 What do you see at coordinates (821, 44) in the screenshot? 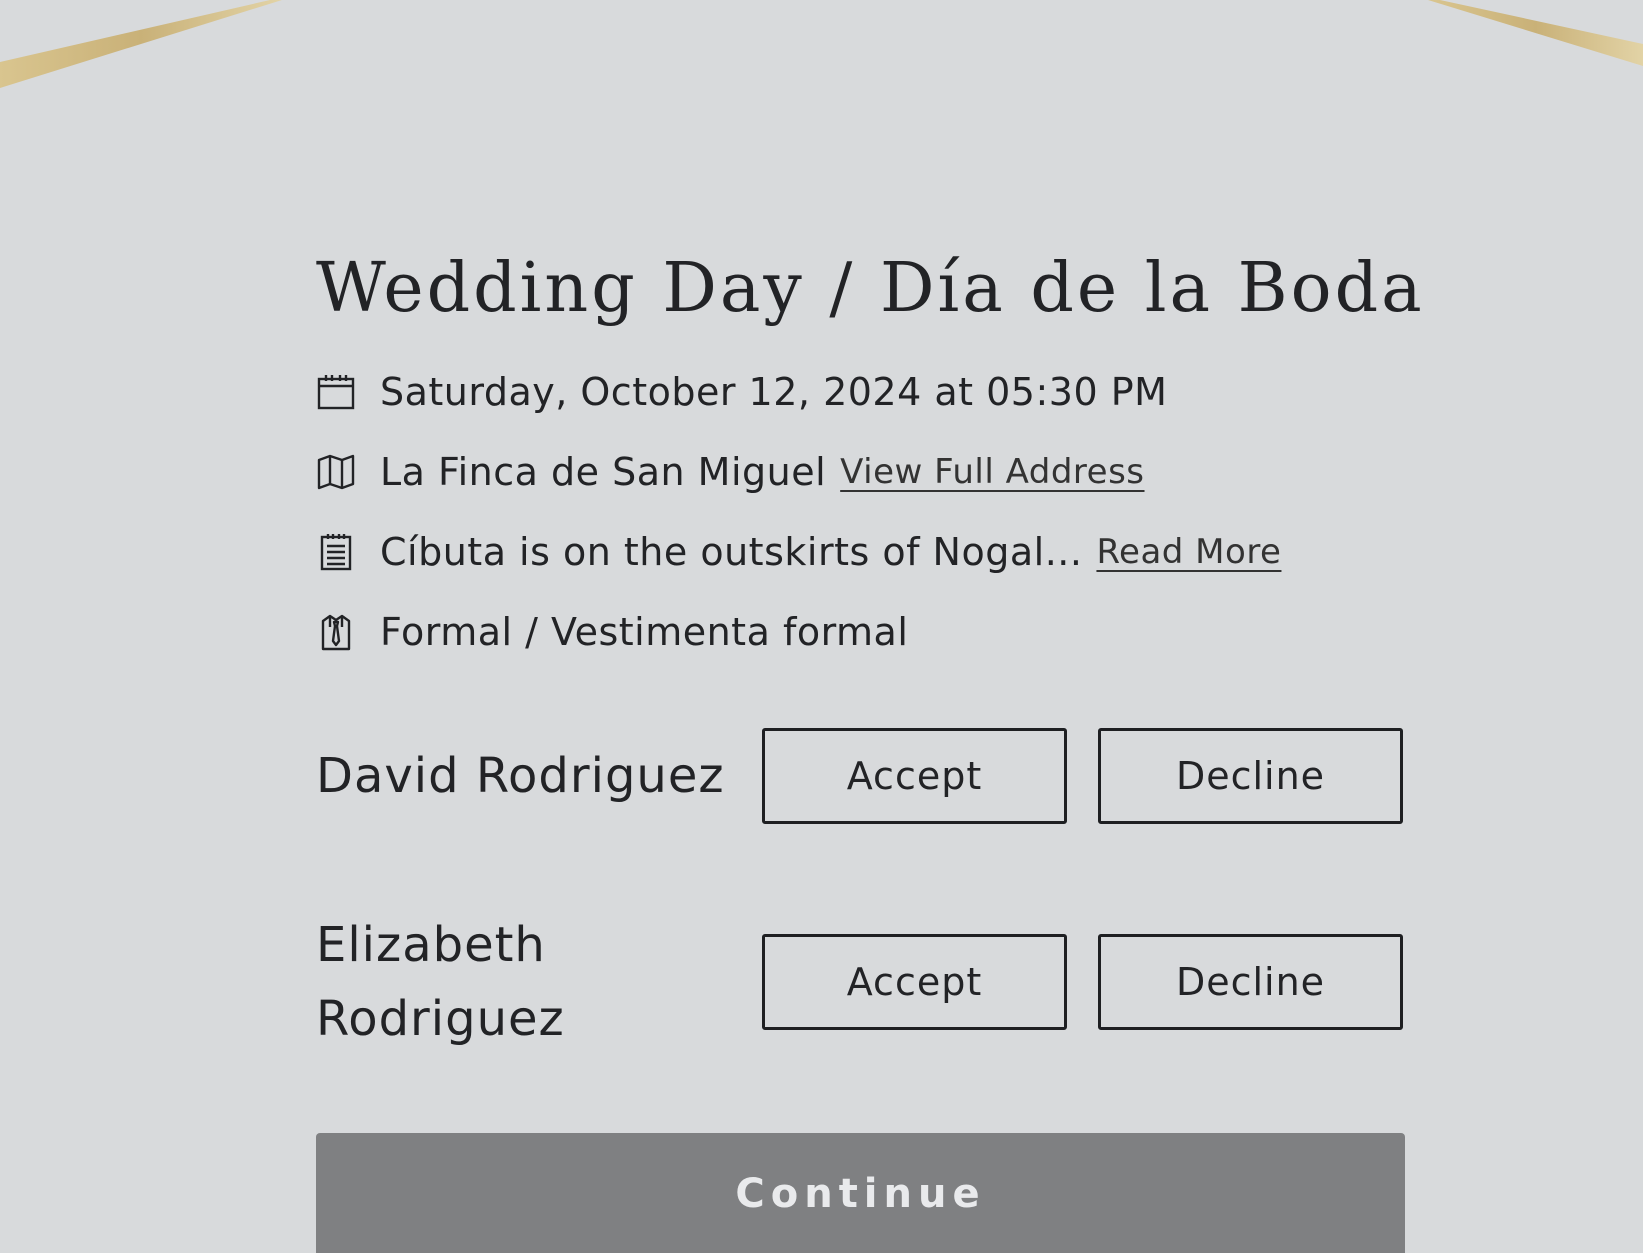
I see `gold-foil-decoration` at bounding box center [821, 44].